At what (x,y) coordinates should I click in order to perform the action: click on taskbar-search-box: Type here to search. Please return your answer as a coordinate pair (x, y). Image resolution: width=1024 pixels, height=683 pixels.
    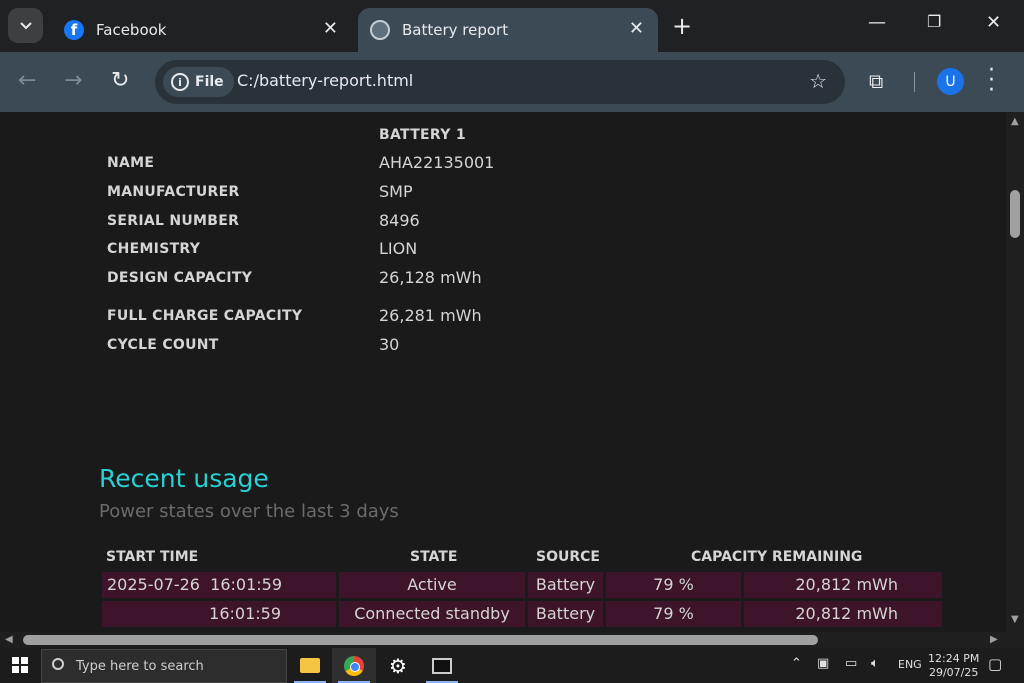
    Looking at the image, I should click on (164, 666).